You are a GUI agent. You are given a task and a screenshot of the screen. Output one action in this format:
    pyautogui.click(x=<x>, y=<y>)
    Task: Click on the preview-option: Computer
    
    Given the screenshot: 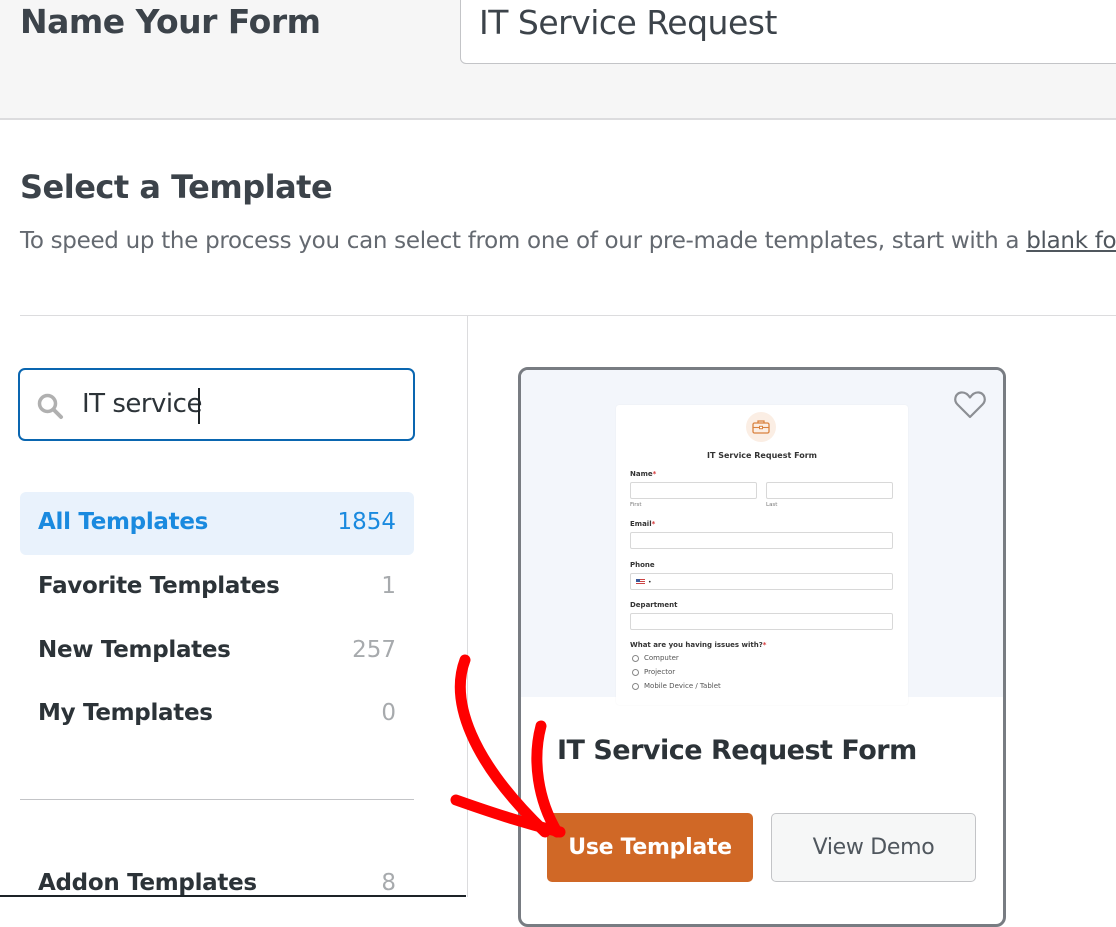 What is the action you would take?
    pyautogui.click(x=655, y=658)
    